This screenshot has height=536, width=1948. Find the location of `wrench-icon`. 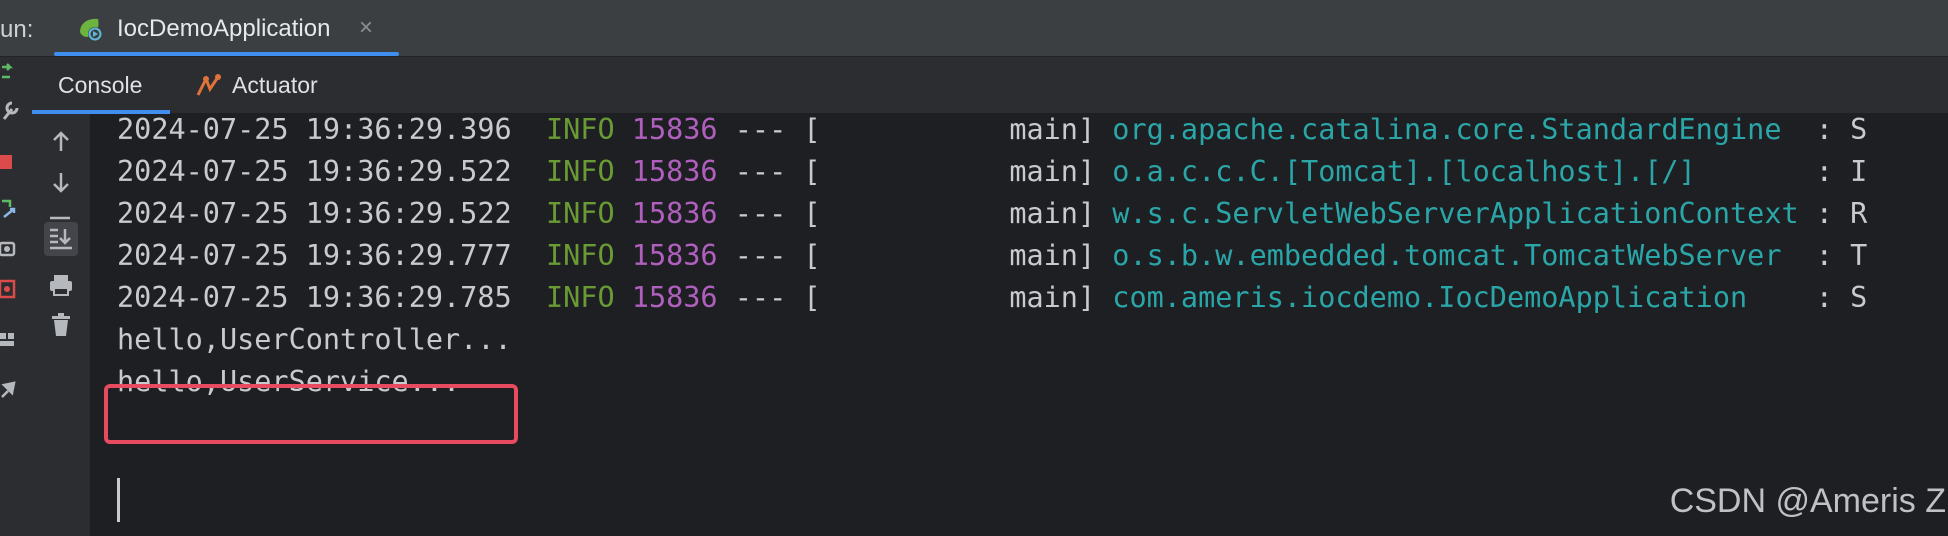

wrench-icon is located at coordinates (10, 111).